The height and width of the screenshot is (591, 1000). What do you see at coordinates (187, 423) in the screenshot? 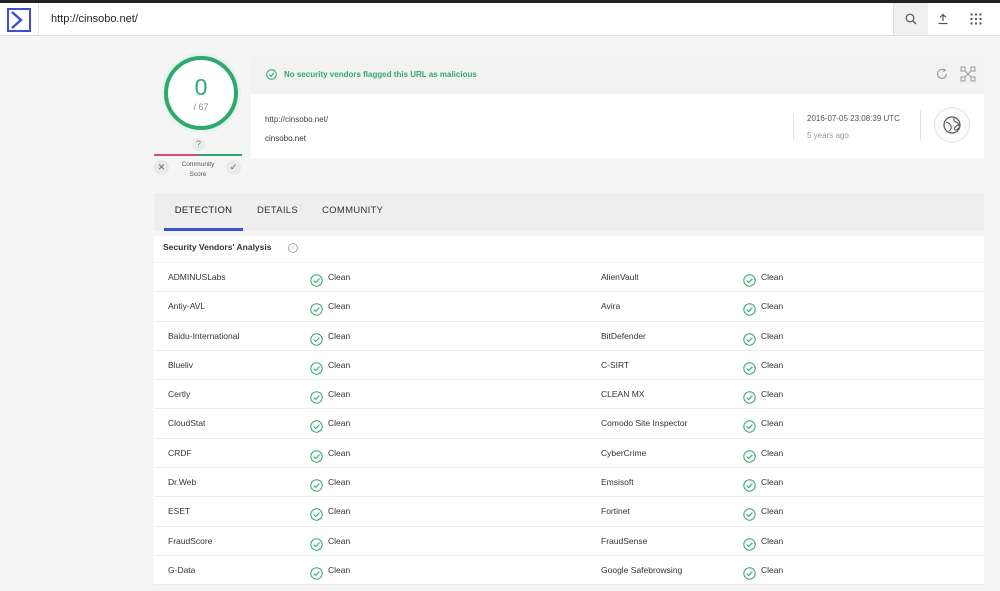
I see `vendor-name: CloudStat` at bounding box center [187, 423].